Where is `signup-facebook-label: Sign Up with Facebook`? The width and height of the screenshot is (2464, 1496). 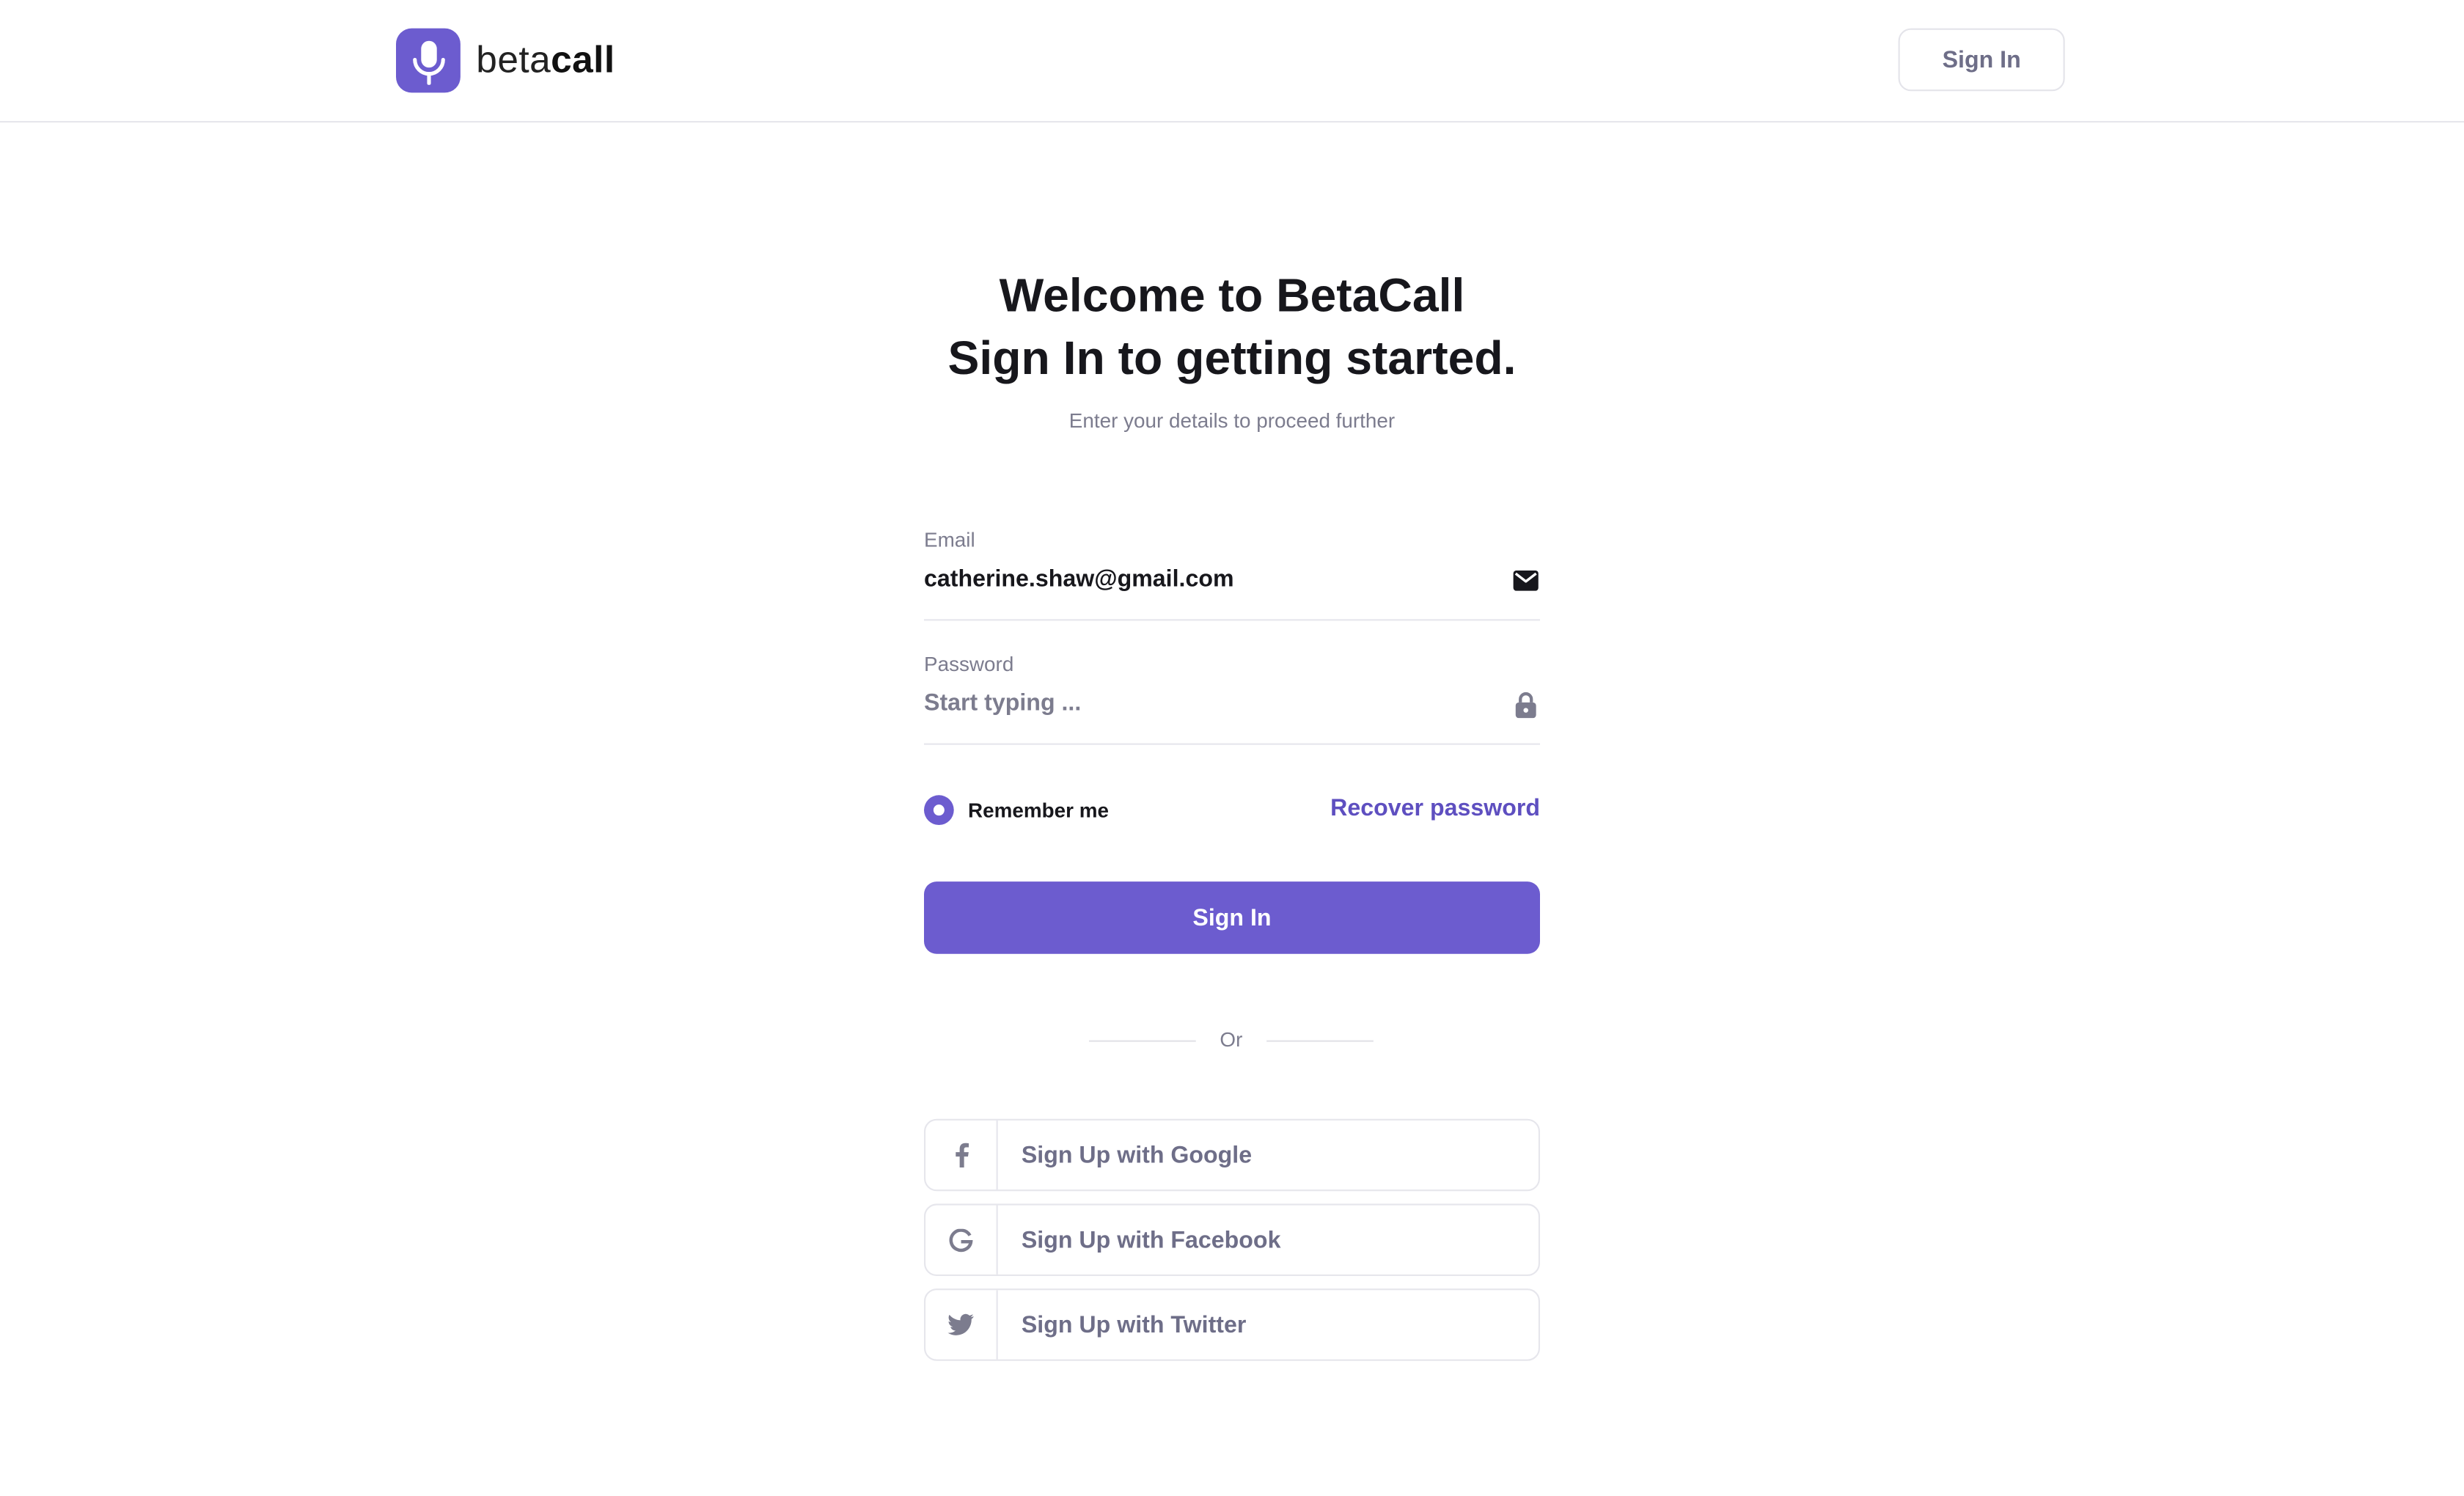 signup-facebook-label: Sign Up with Facebook is located at coordinates (1151, 1239).